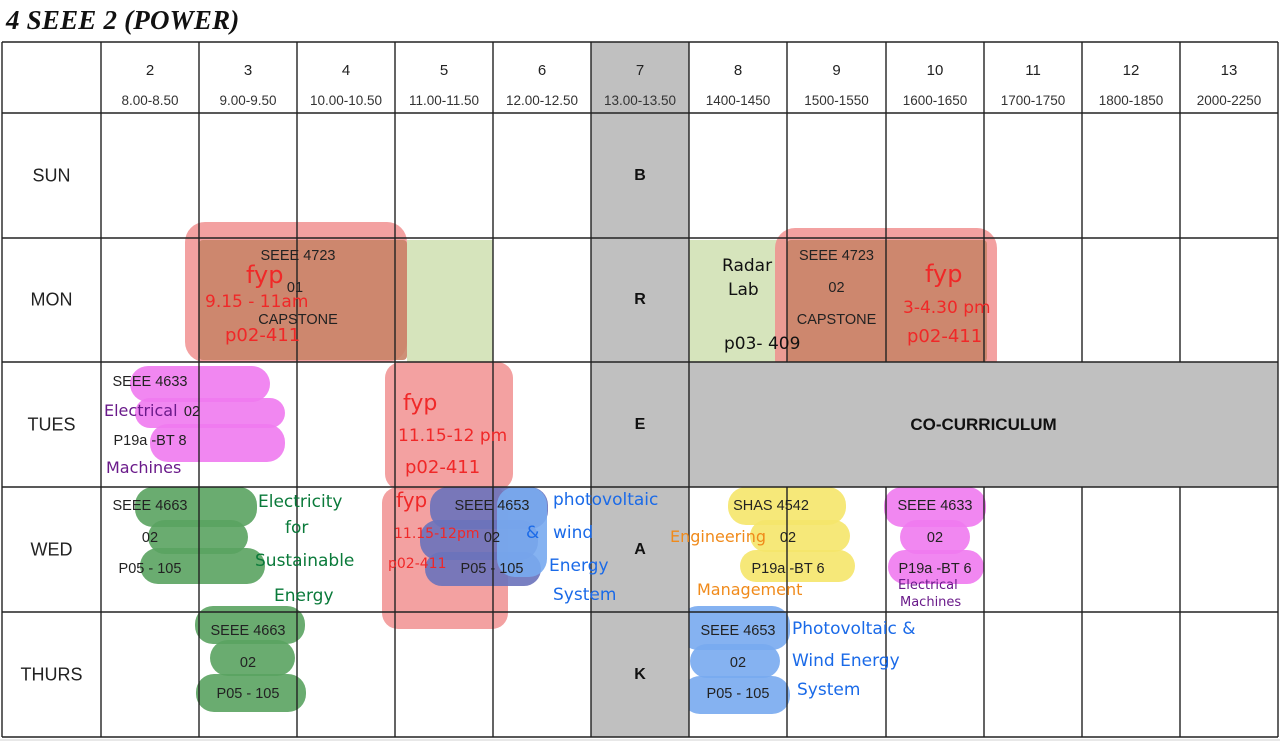 Image resolution: width=1280 pixels, height=741 pixels. What do you see at coordinates (542, 70) in the screenshot?
I see `period-number: 6` at bounding box center [542, 70].